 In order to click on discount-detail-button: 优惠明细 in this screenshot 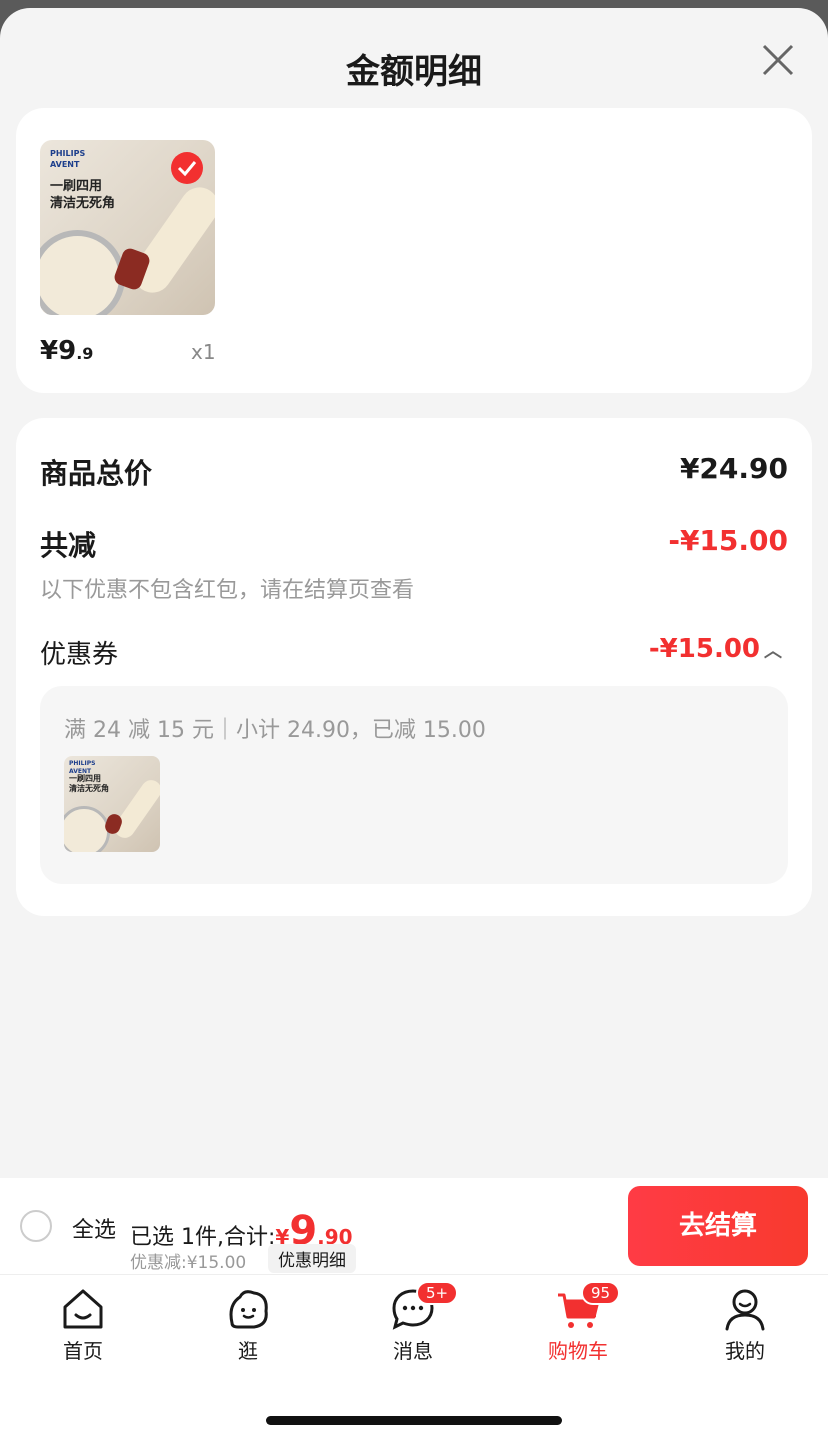, I will do `click(312, 1258)`.